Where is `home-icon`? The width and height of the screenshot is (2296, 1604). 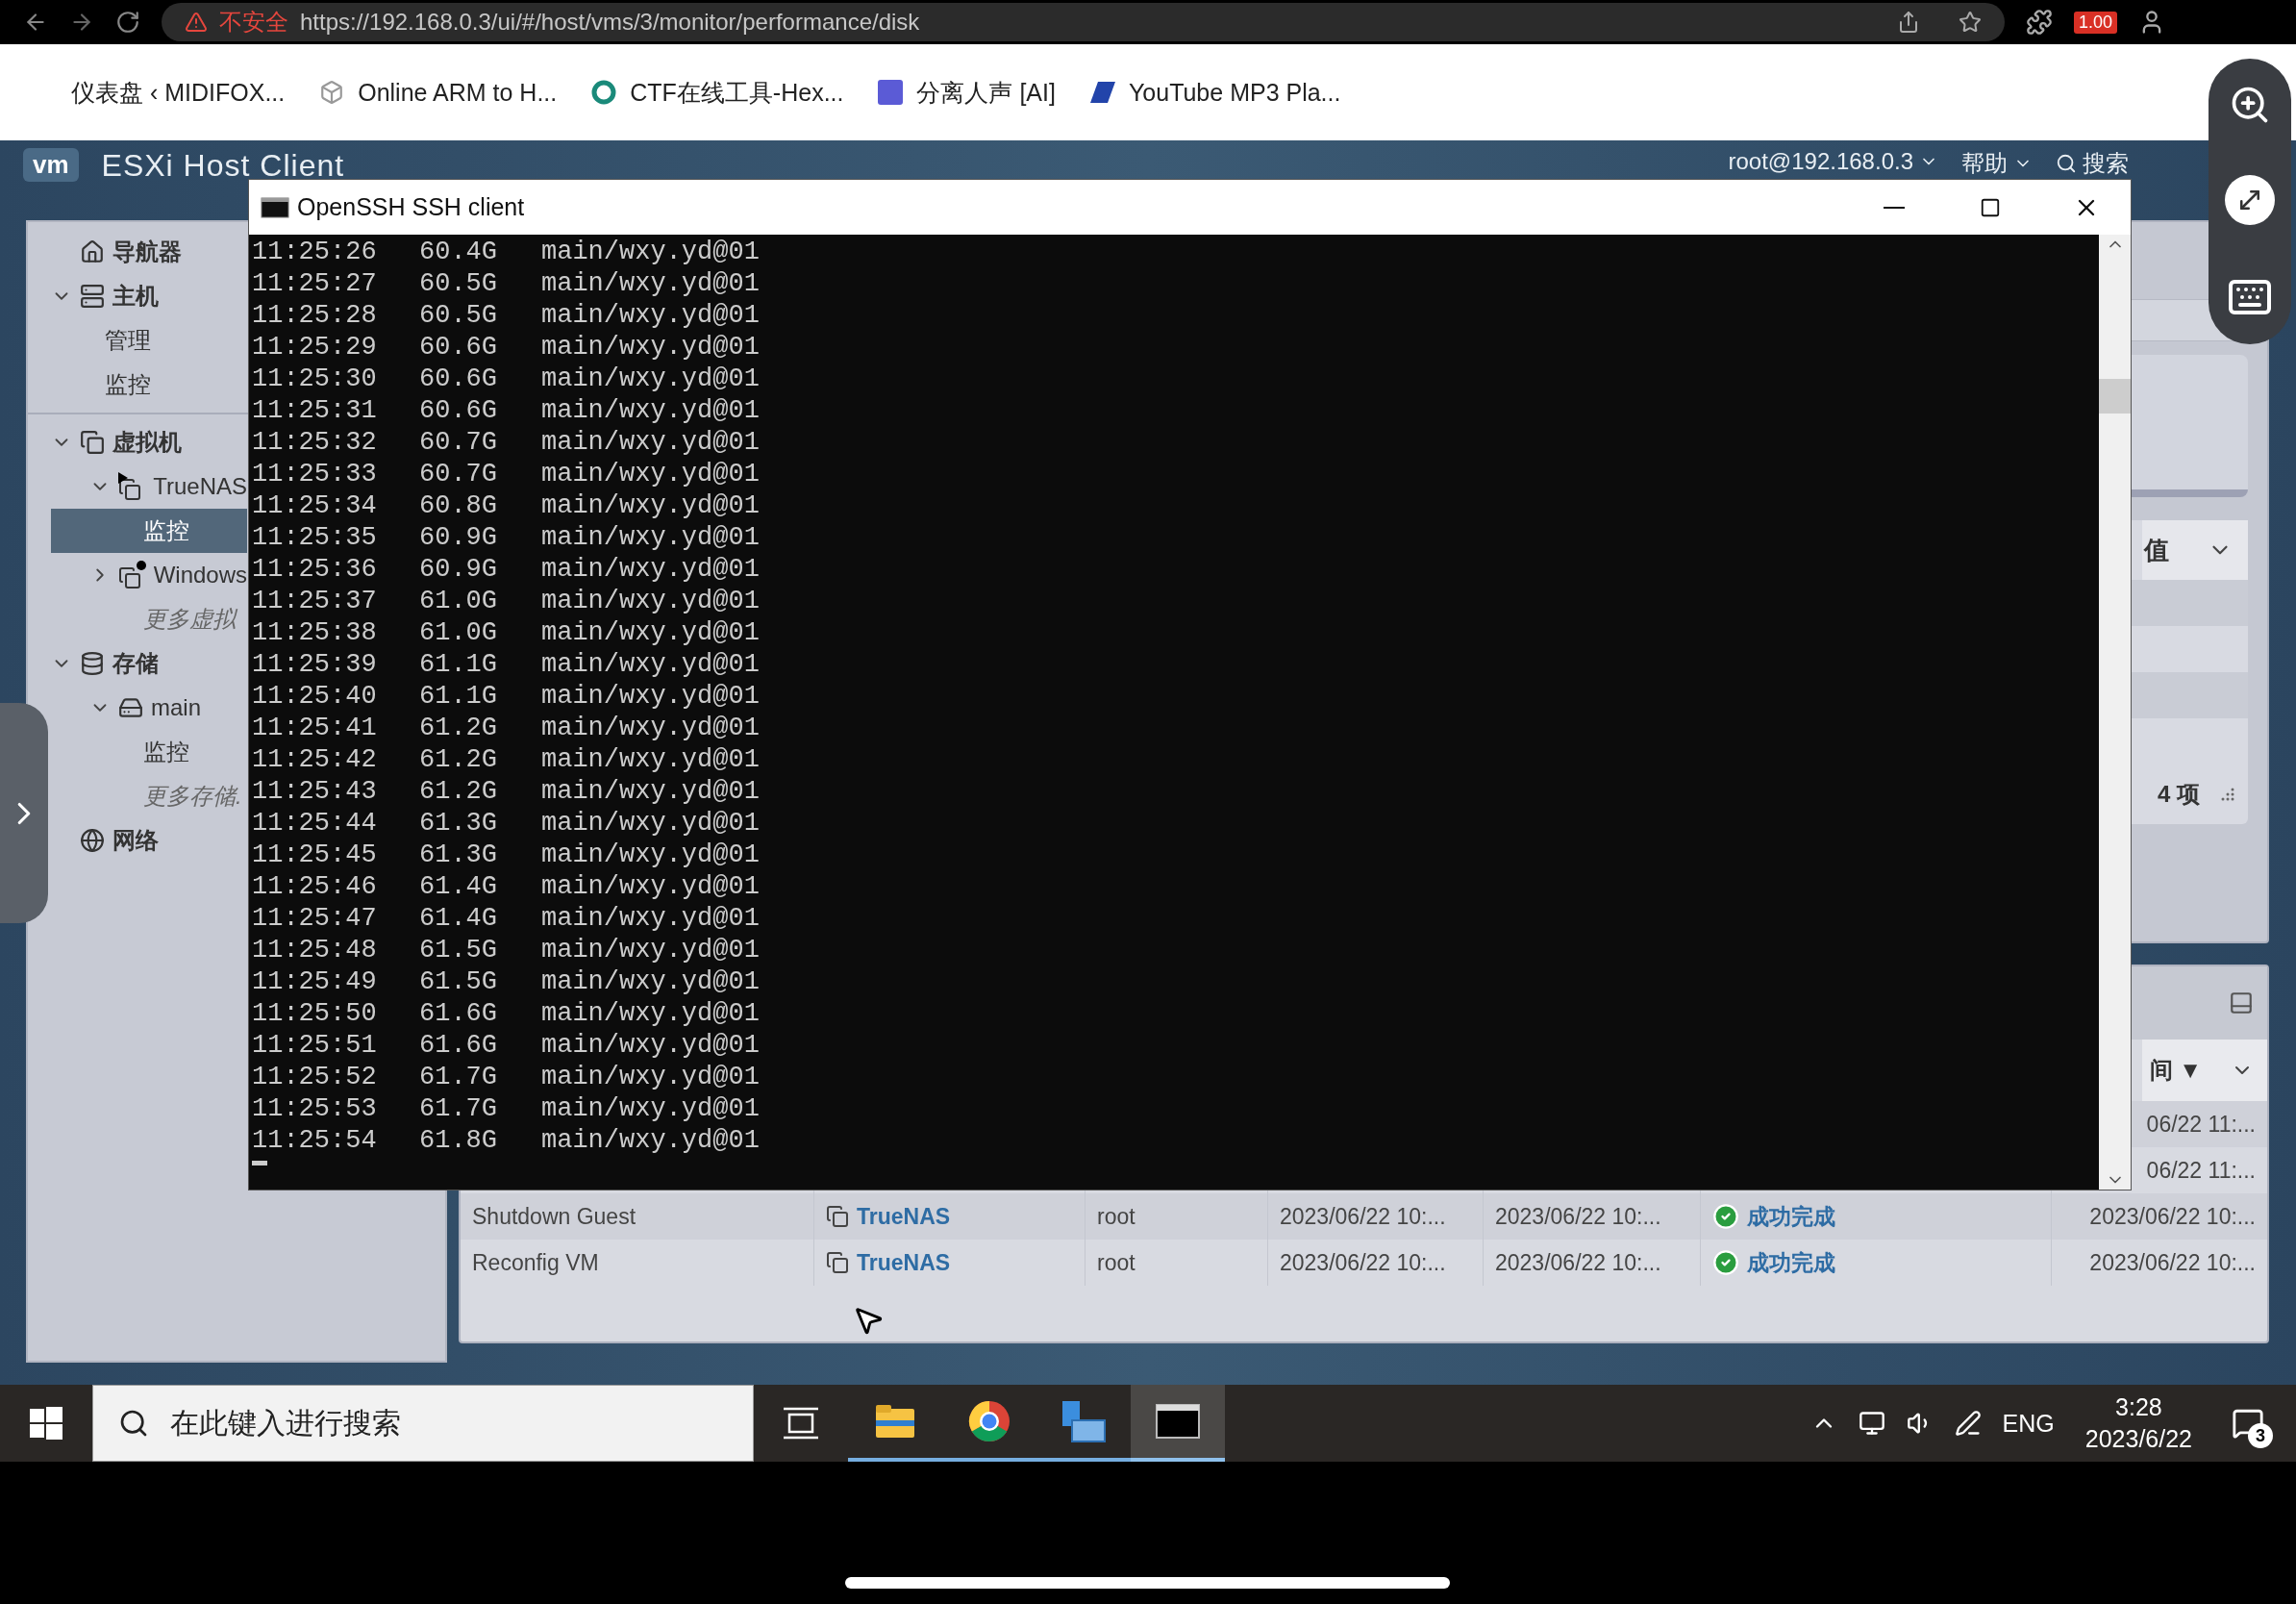 home-icon is located at coordinates (92, 251).